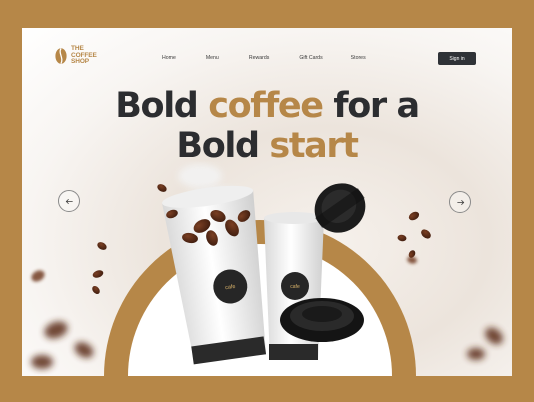 The image size is (534, 402). Describe the element at coordinates (169, 58) in the screenshot. I see `nav-home-link: Home` at that location.